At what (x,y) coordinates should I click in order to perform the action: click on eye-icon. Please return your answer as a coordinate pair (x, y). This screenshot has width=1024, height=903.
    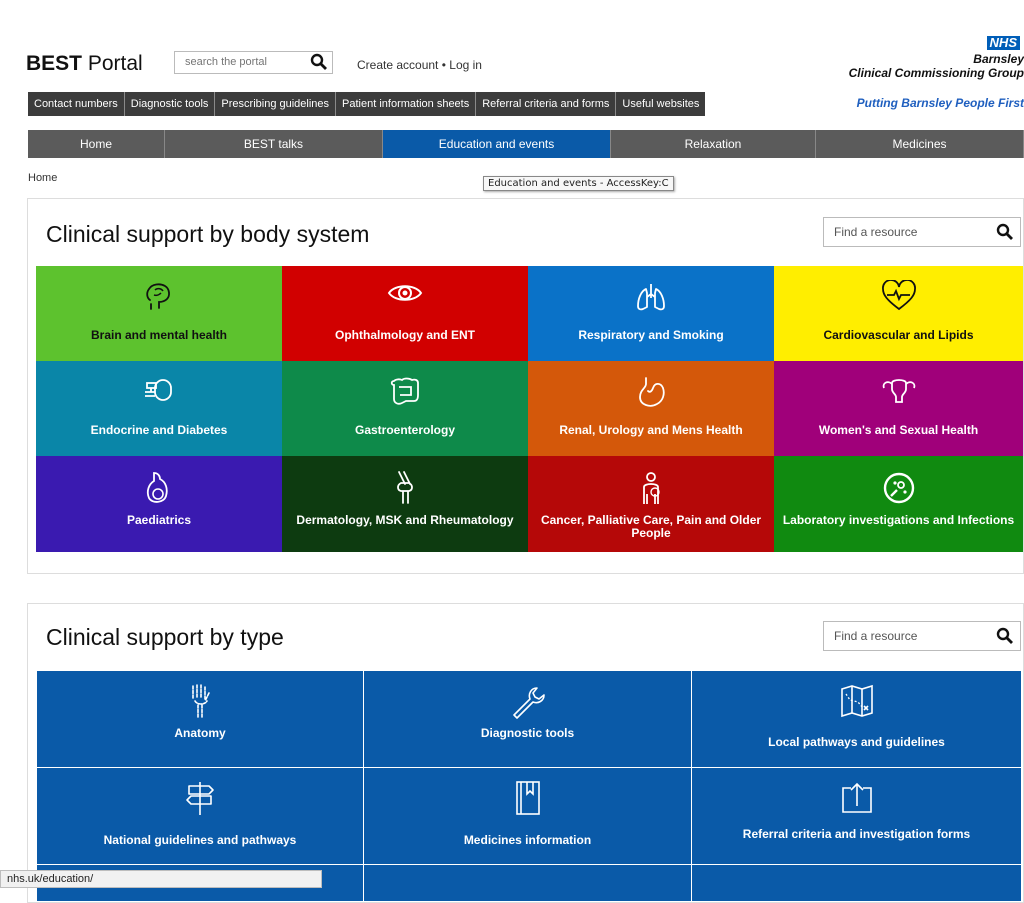
    Looking at the image, I should click on (405, 297).